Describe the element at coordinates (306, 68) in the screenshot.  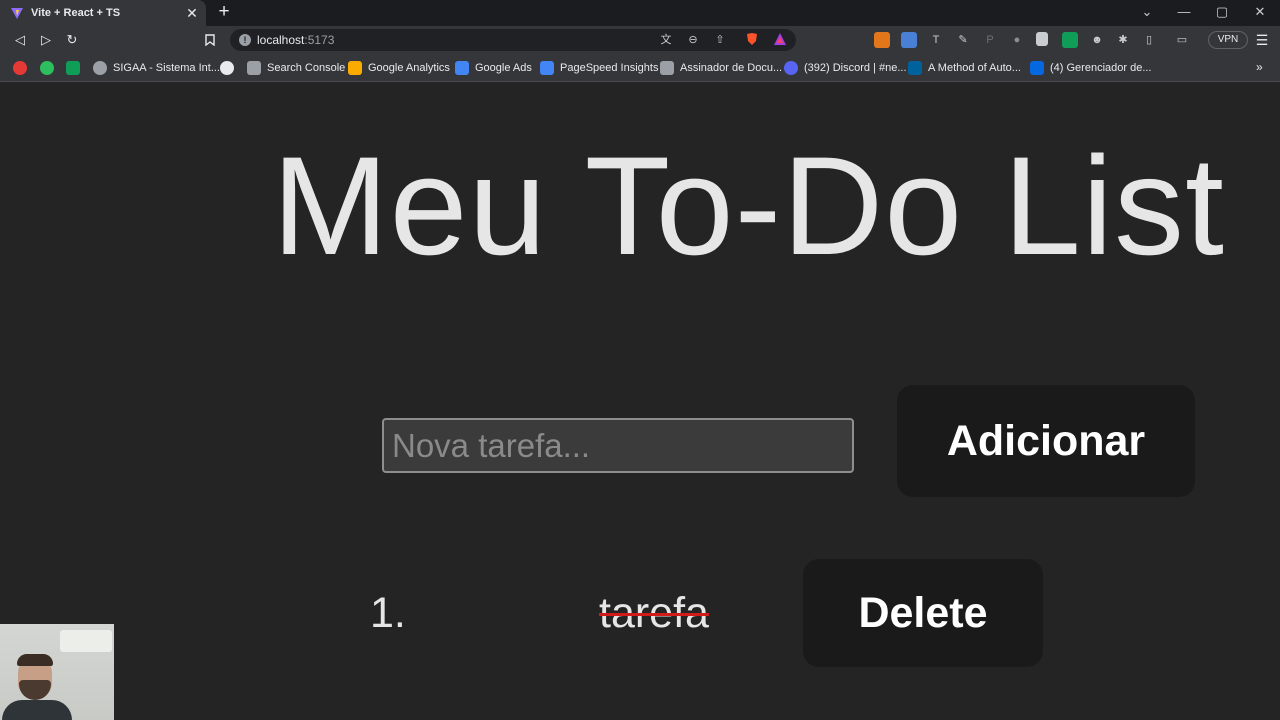
I see `bookmark-label: Search Console` at that location.